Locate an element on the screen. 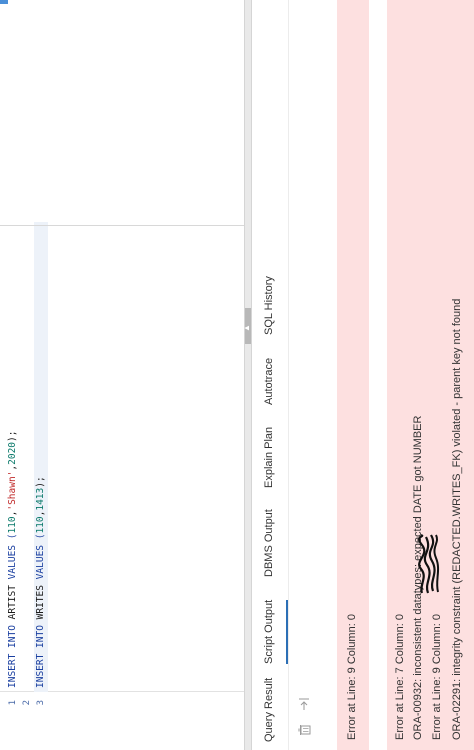 The height and width of the screenshot is (750, 474). line-number: 2 is located at coordinates (27, 703).